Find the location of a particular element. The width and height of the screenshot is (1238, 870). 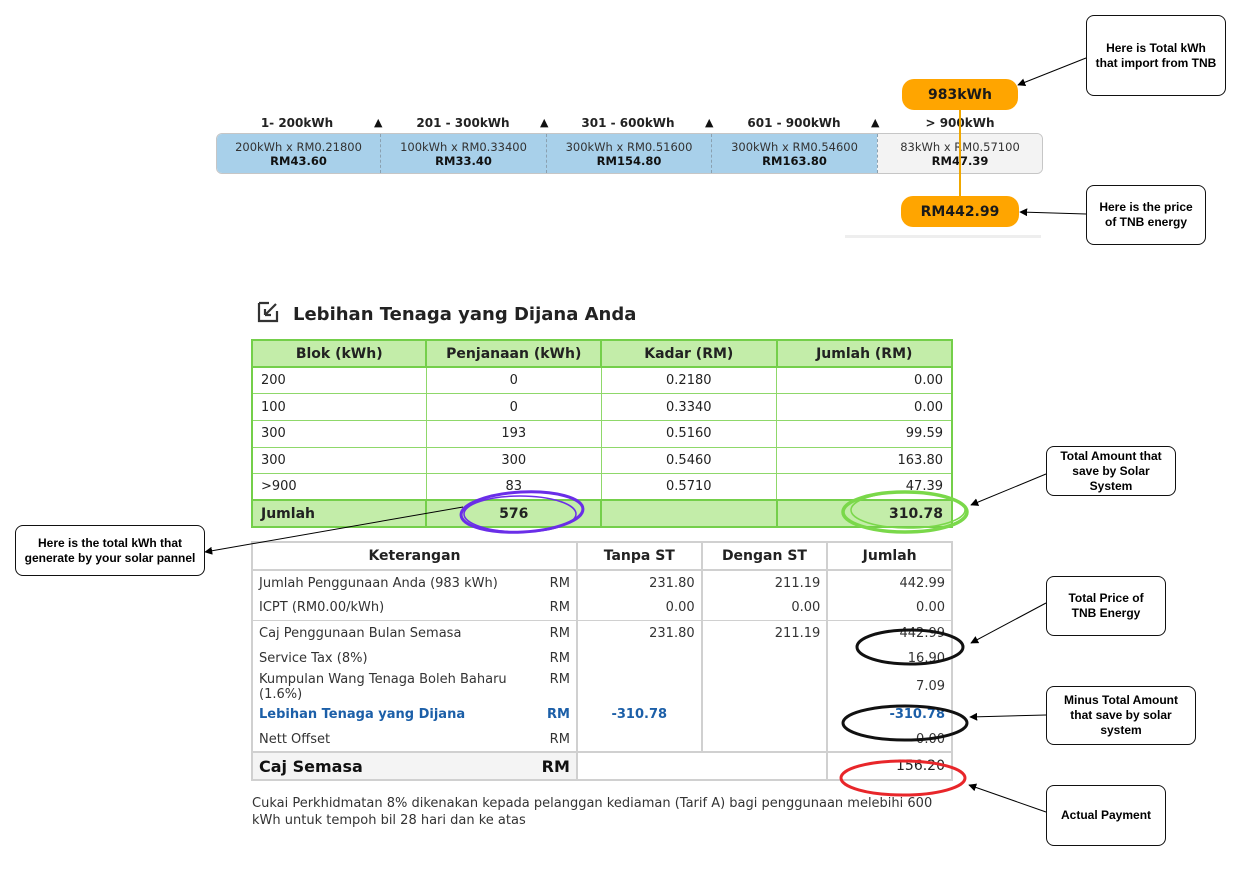

table-header-row: Keterangan Tanpa ST Dengan ST Jumlah is located at coordinates (602, 556).